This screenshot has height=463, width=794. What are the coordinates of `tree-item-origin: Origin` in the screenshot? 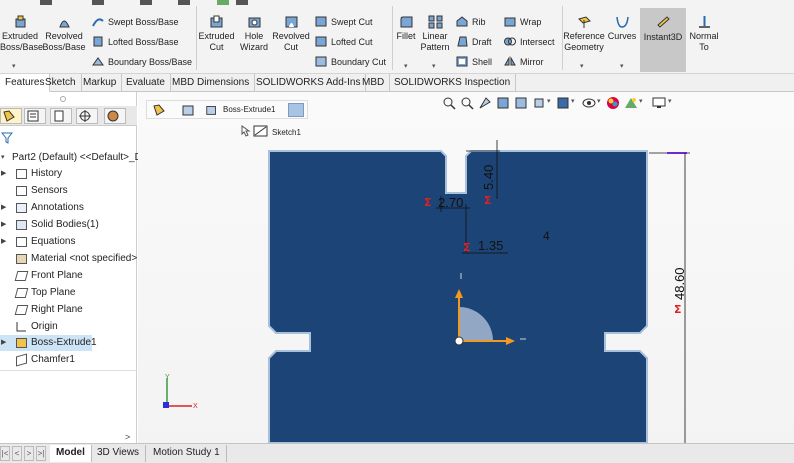 It's located at (68, 327).